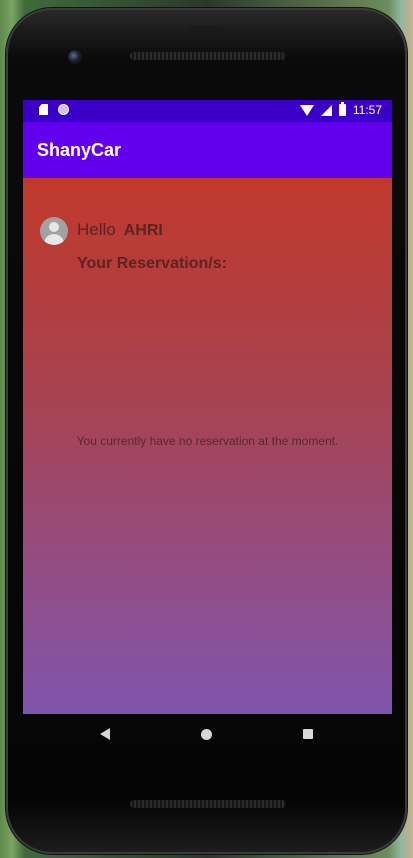 The height and width of the screenshot is (858, 413). Describe the element at coordinates (143, 230) in the screenshot. I see `user-name: AHRI` at that location.